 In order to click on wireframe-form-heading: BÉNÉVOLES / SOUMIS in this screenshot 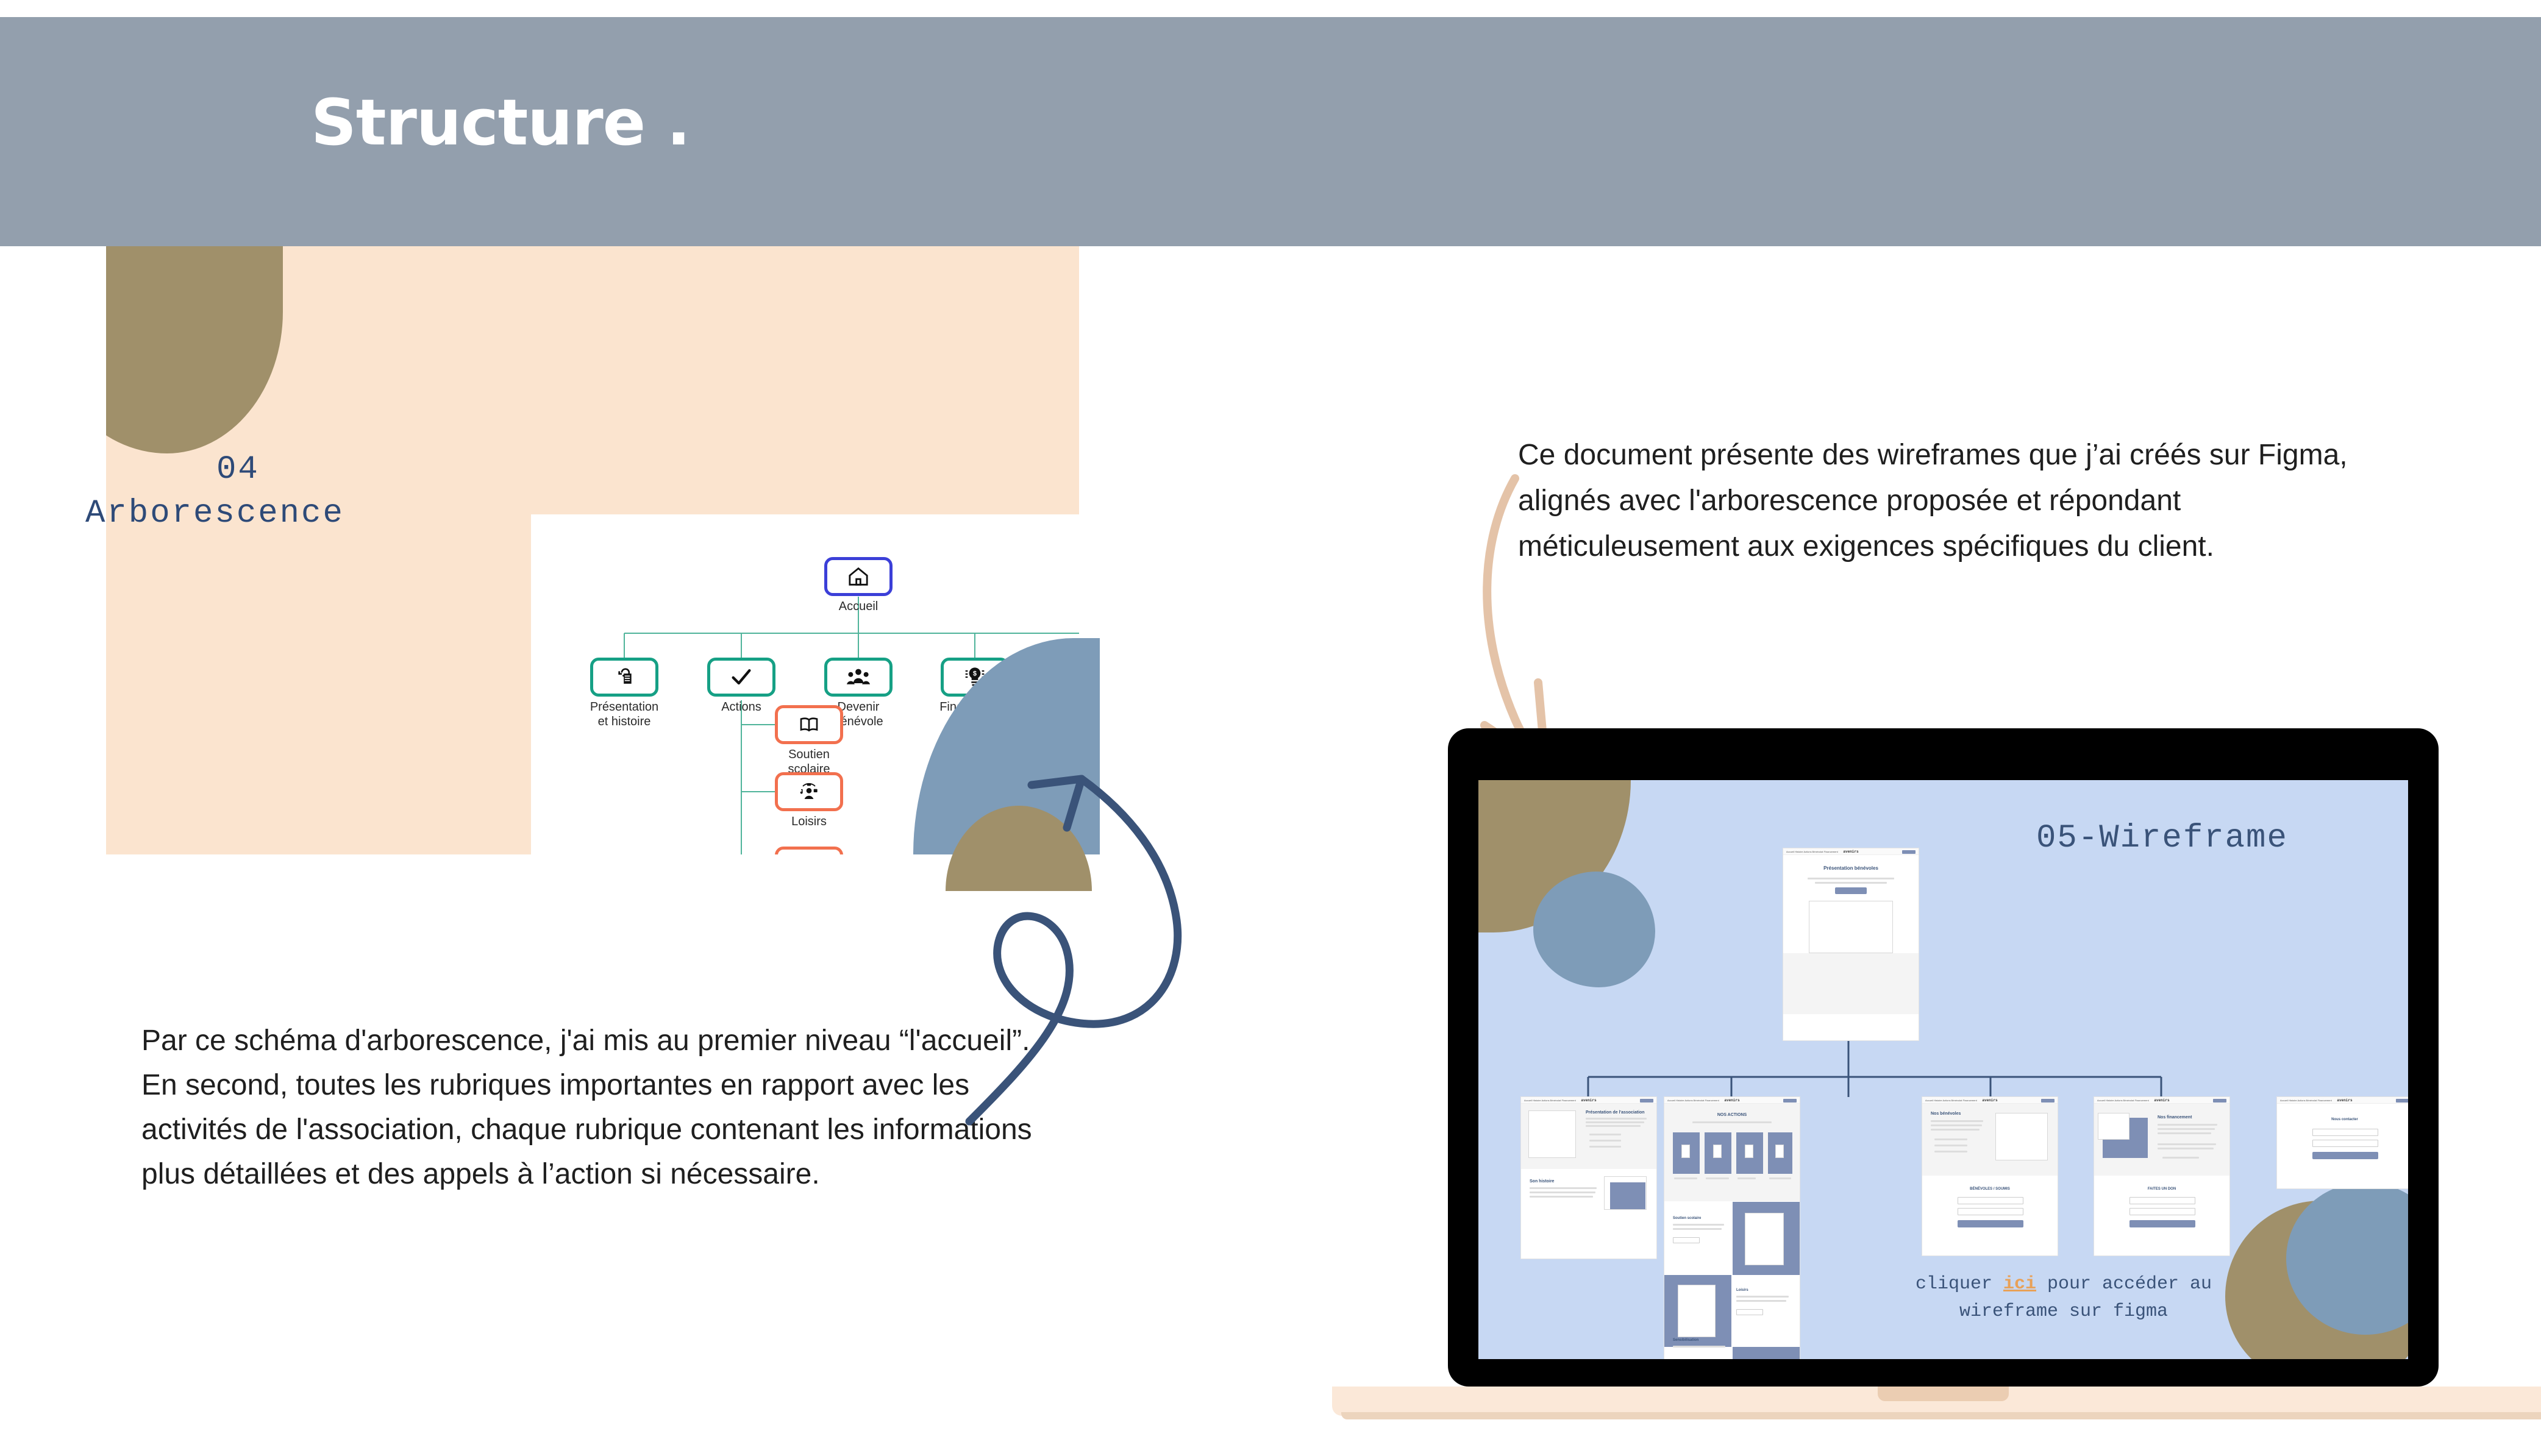, I will do `click(1990, 1189)`.